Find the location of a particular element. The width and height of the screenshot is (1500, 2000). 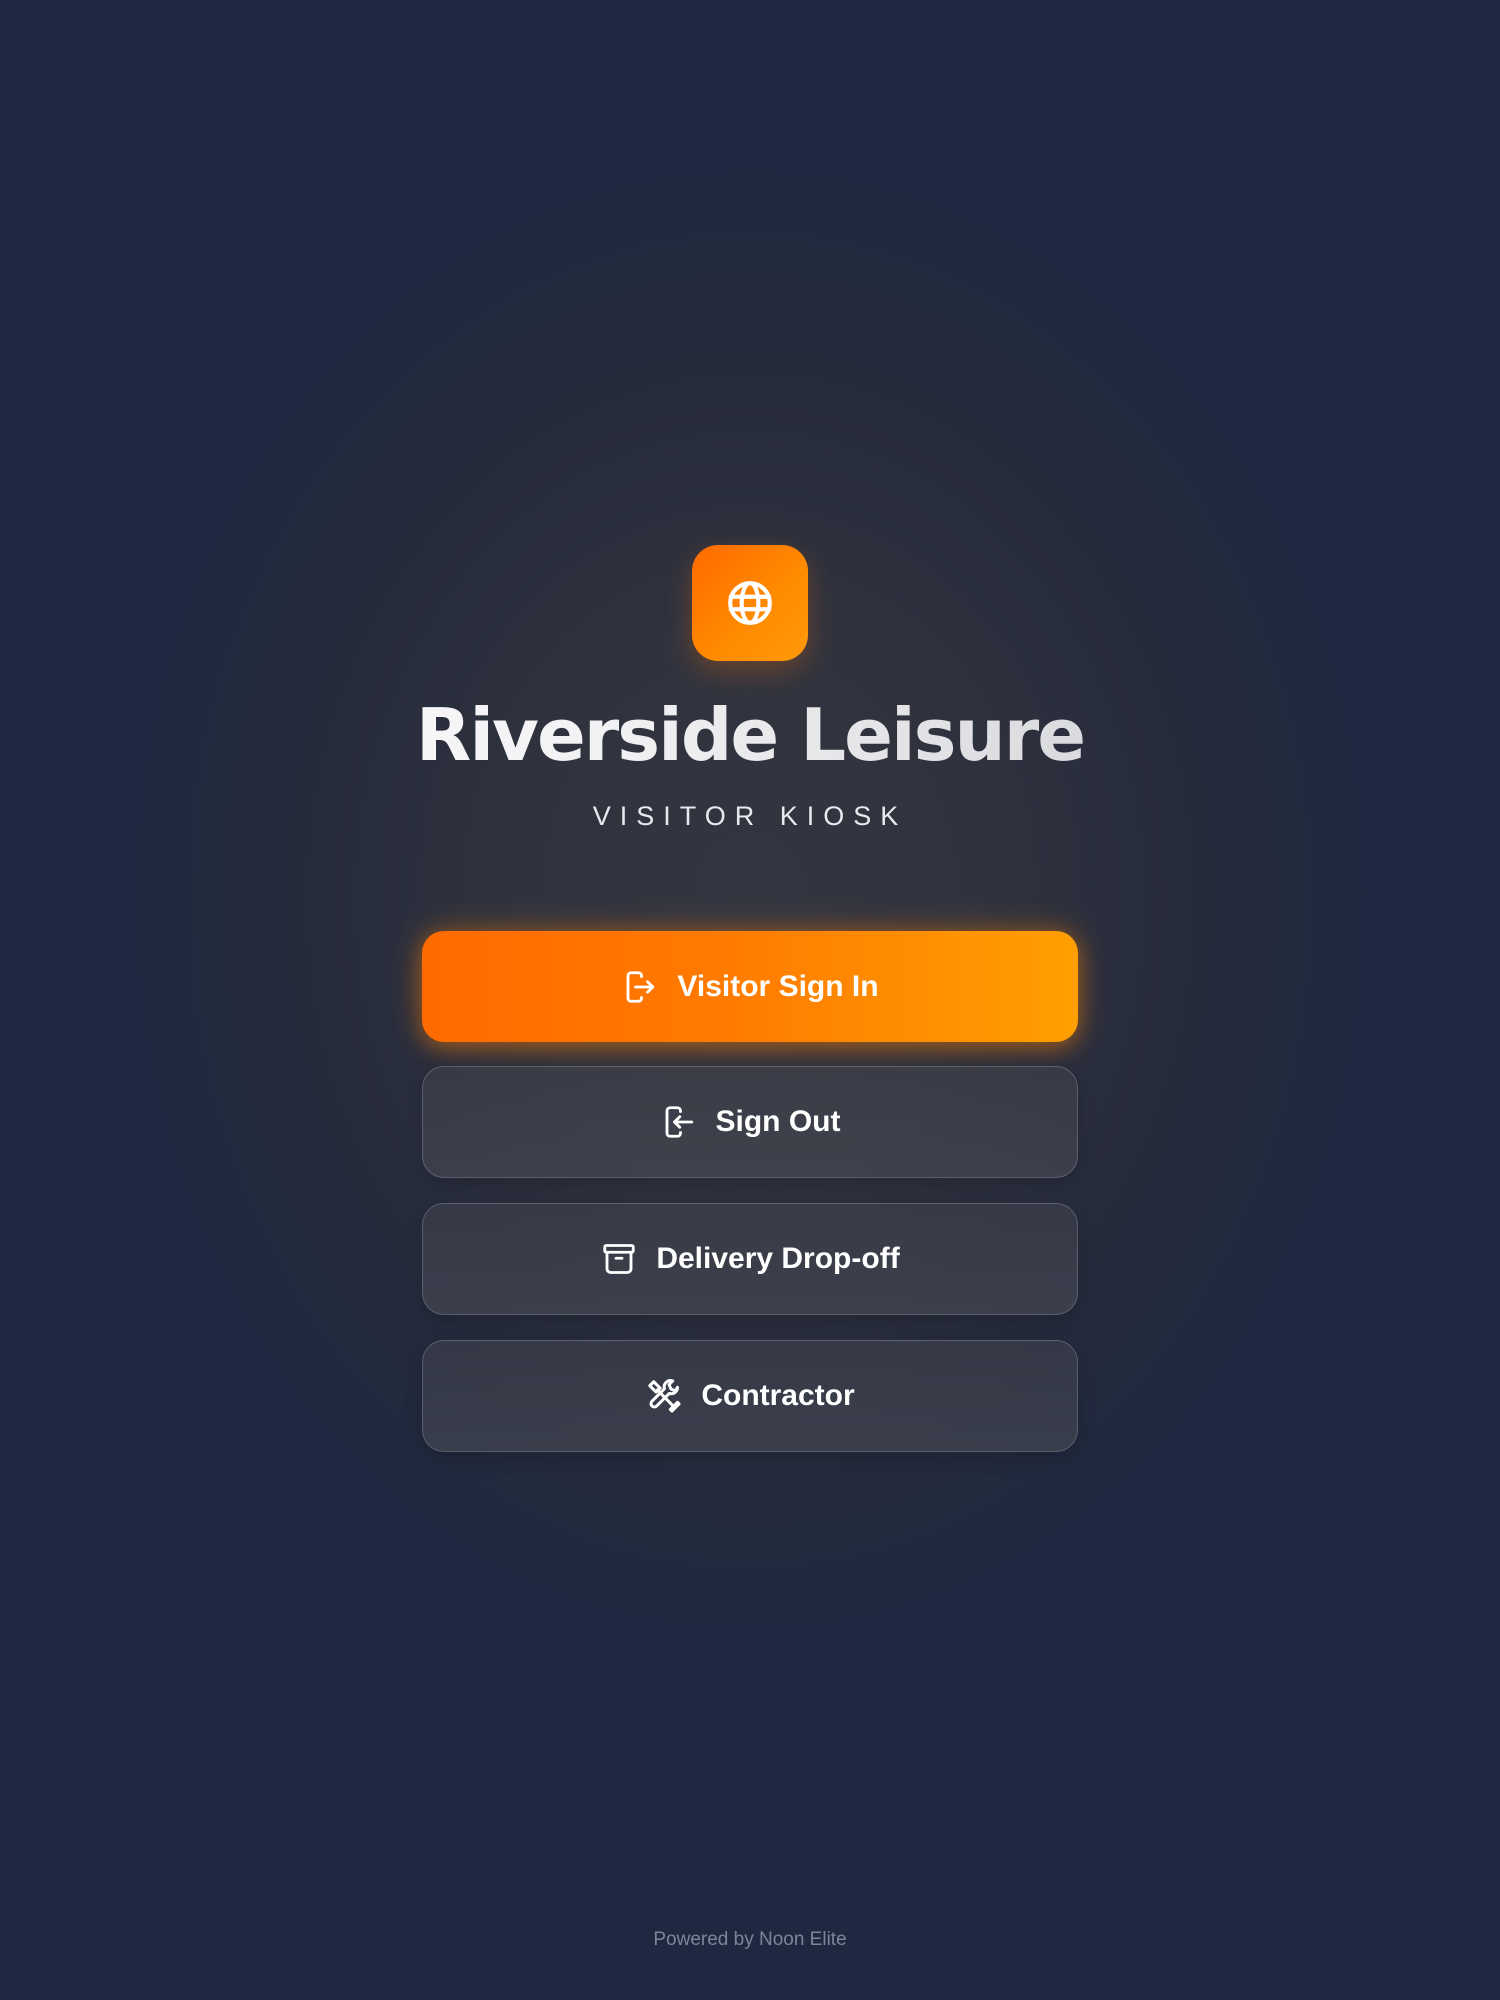

sign-out-label: Sign Out is located at coordinates (778, 1121).